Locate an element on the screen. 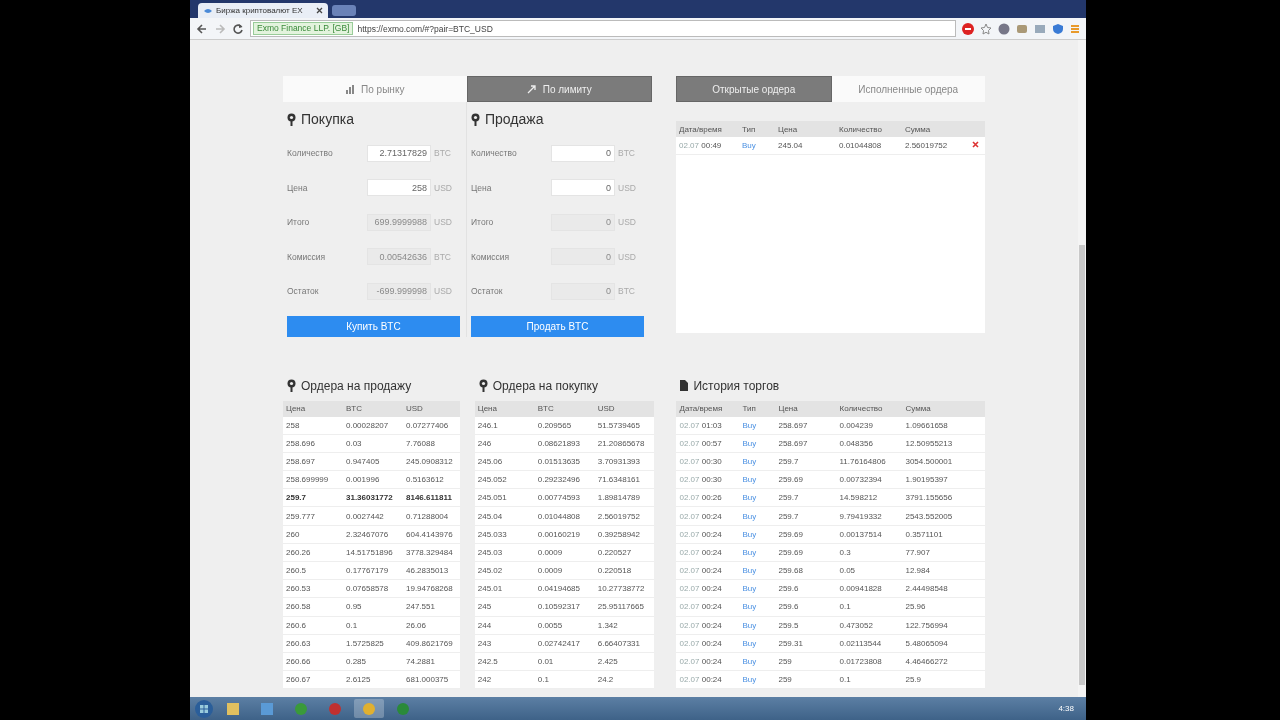 The image size is (1280, 720). table-cell-text: 19.94768268 is located at coordinates (430, 589).